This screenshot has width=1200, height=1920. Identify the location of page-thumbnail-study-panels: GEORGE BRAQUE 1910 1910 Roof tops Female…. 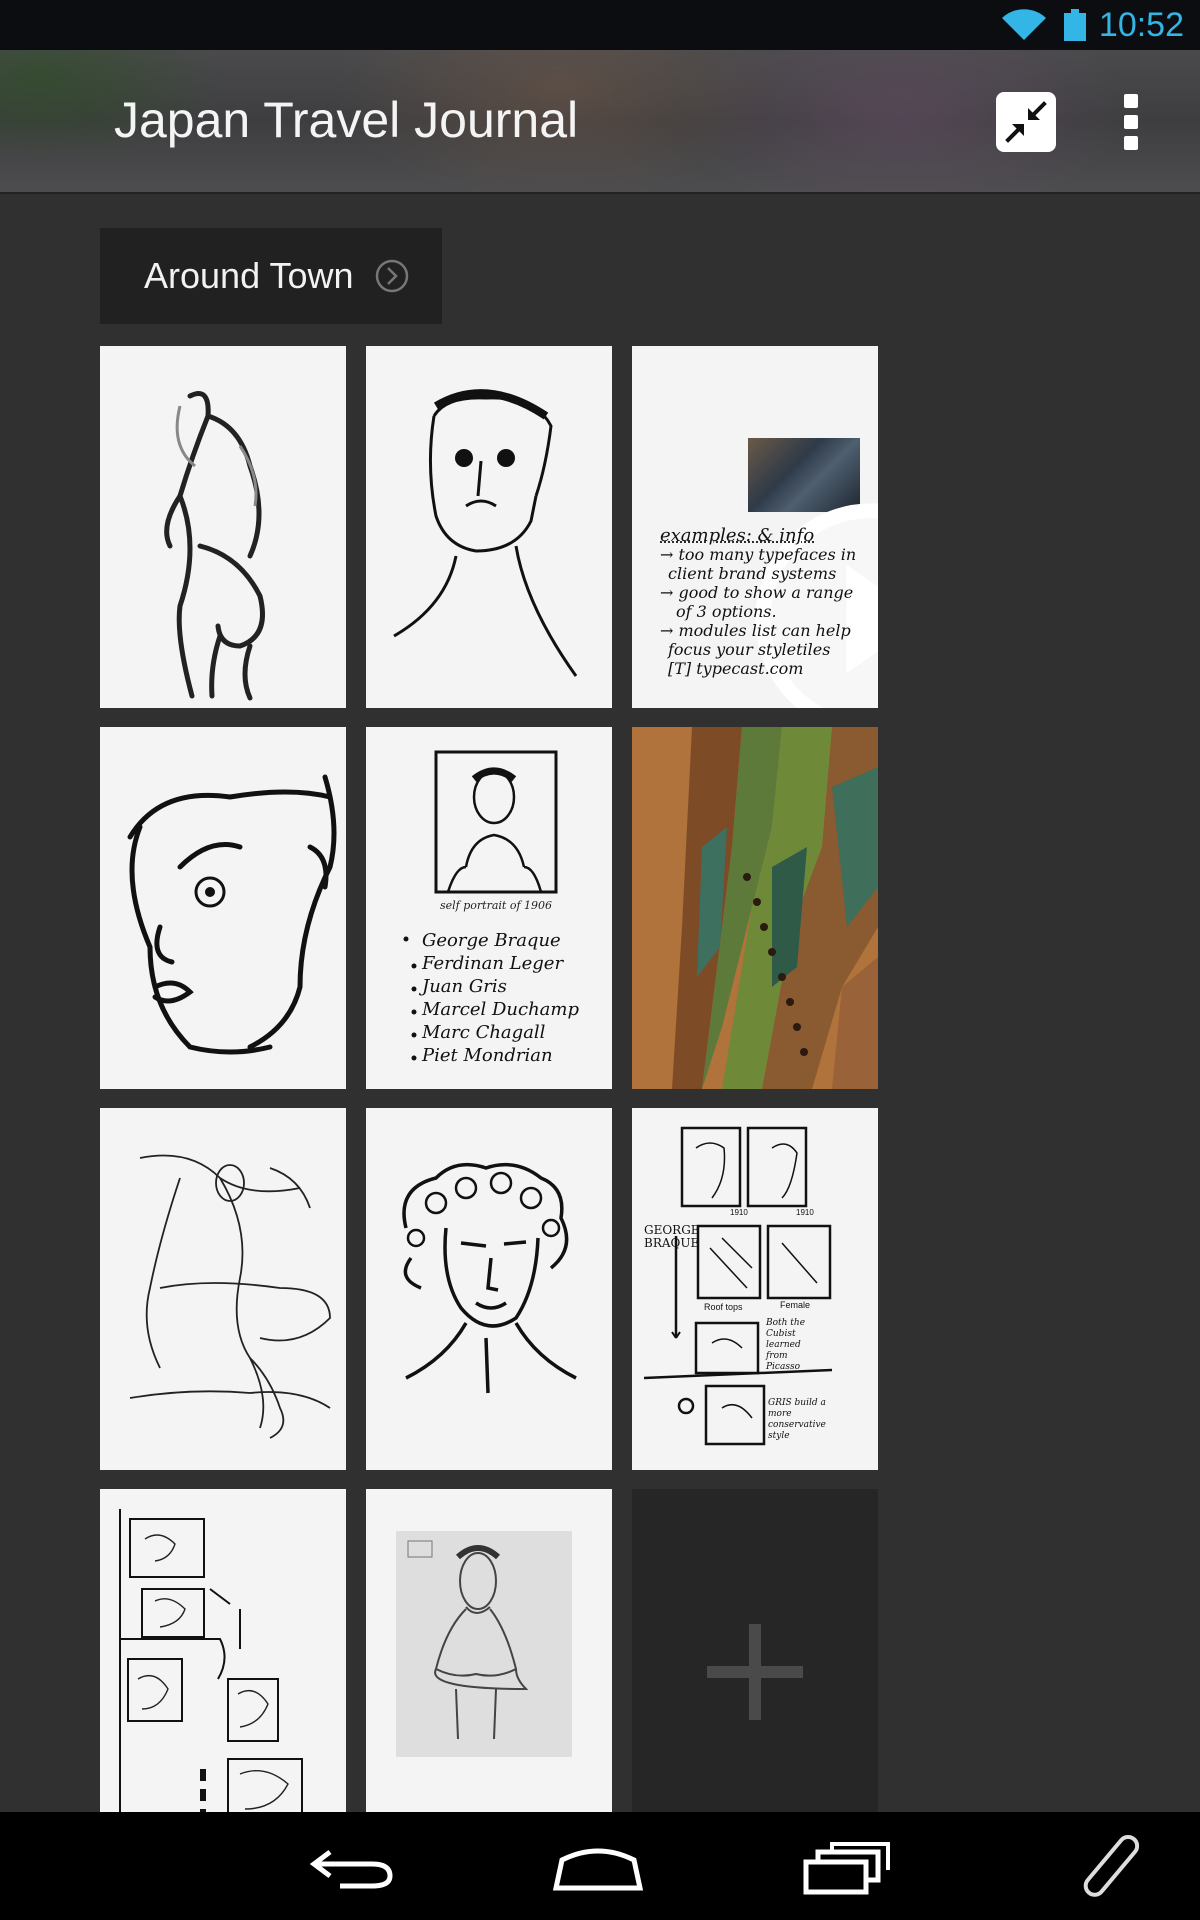
(755, 1289).